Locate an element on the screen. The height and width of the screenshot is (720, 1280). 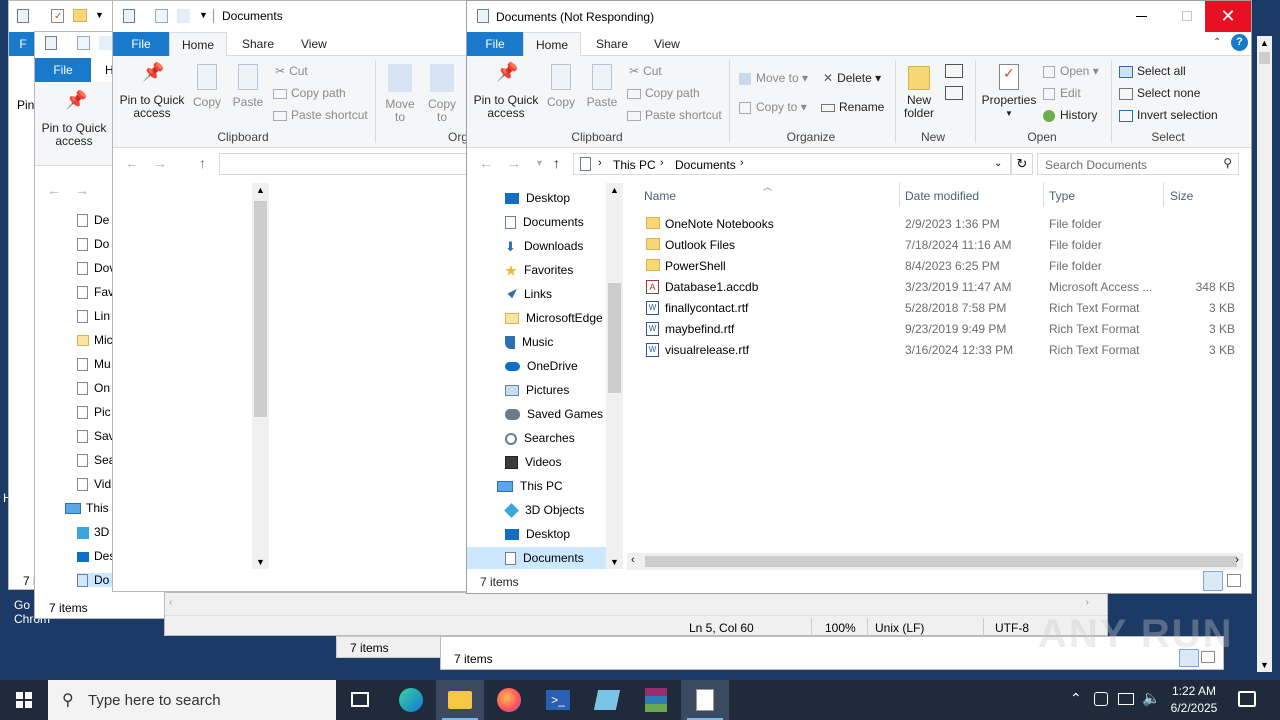
horizontal-scrollbar: ‹ › is located at coordinates (629, 603).